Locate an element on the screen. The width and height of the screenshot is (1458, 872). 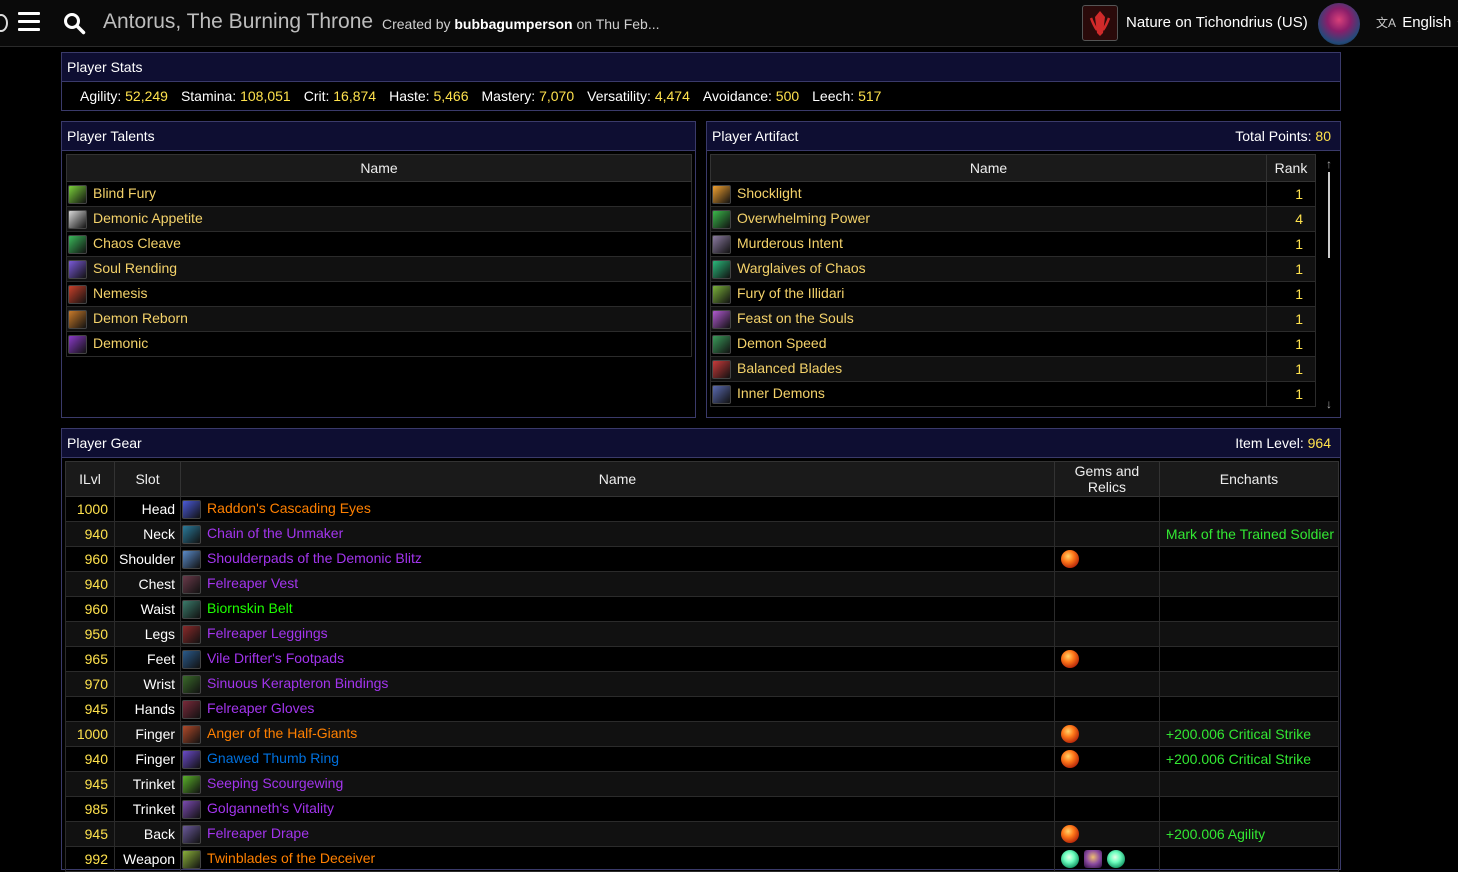
talent-row: Demonic Appetite is located at coordinates (379, 219).